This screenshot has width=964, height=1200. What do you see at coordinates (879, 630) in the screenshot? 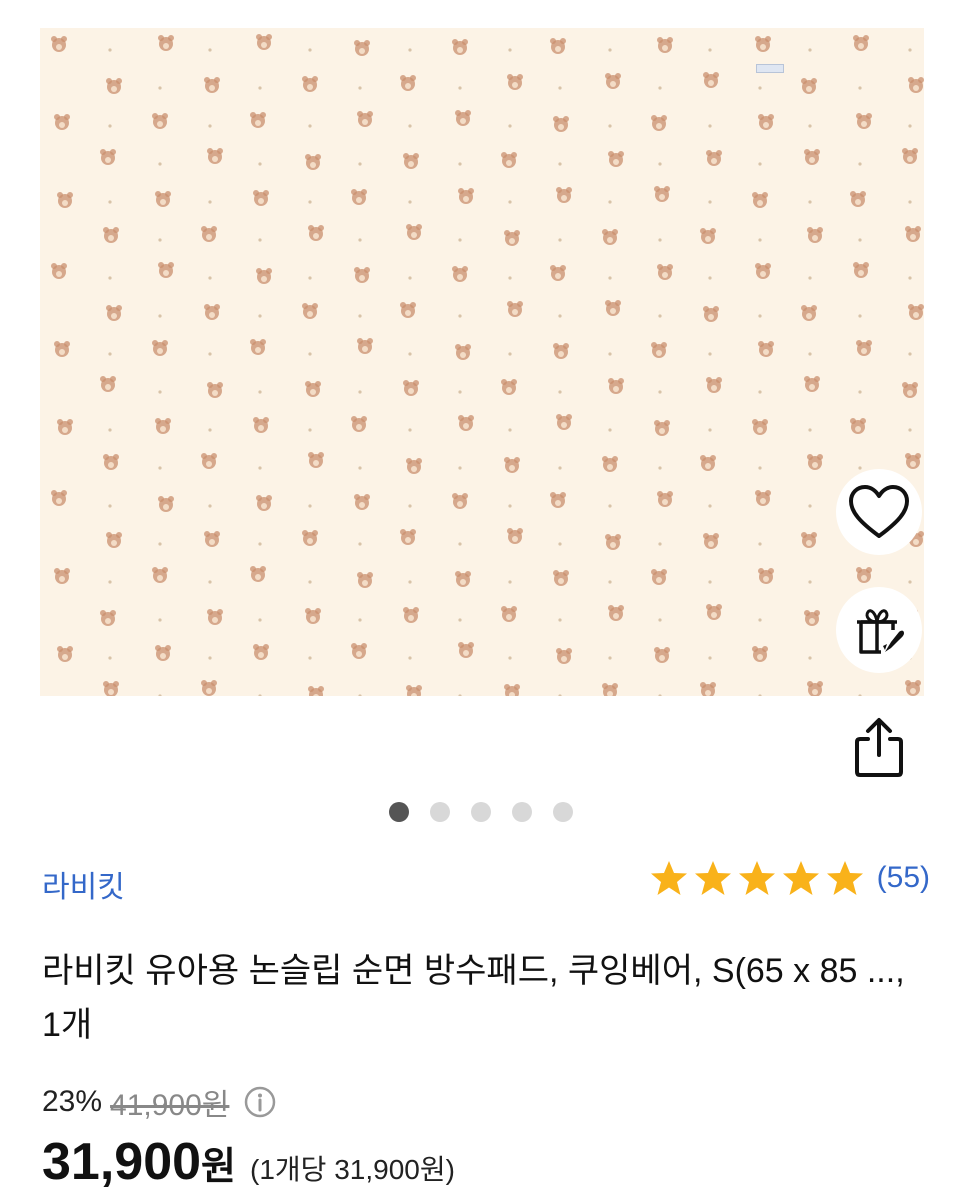
I see `gift-button` at bounding box center [879, 630].